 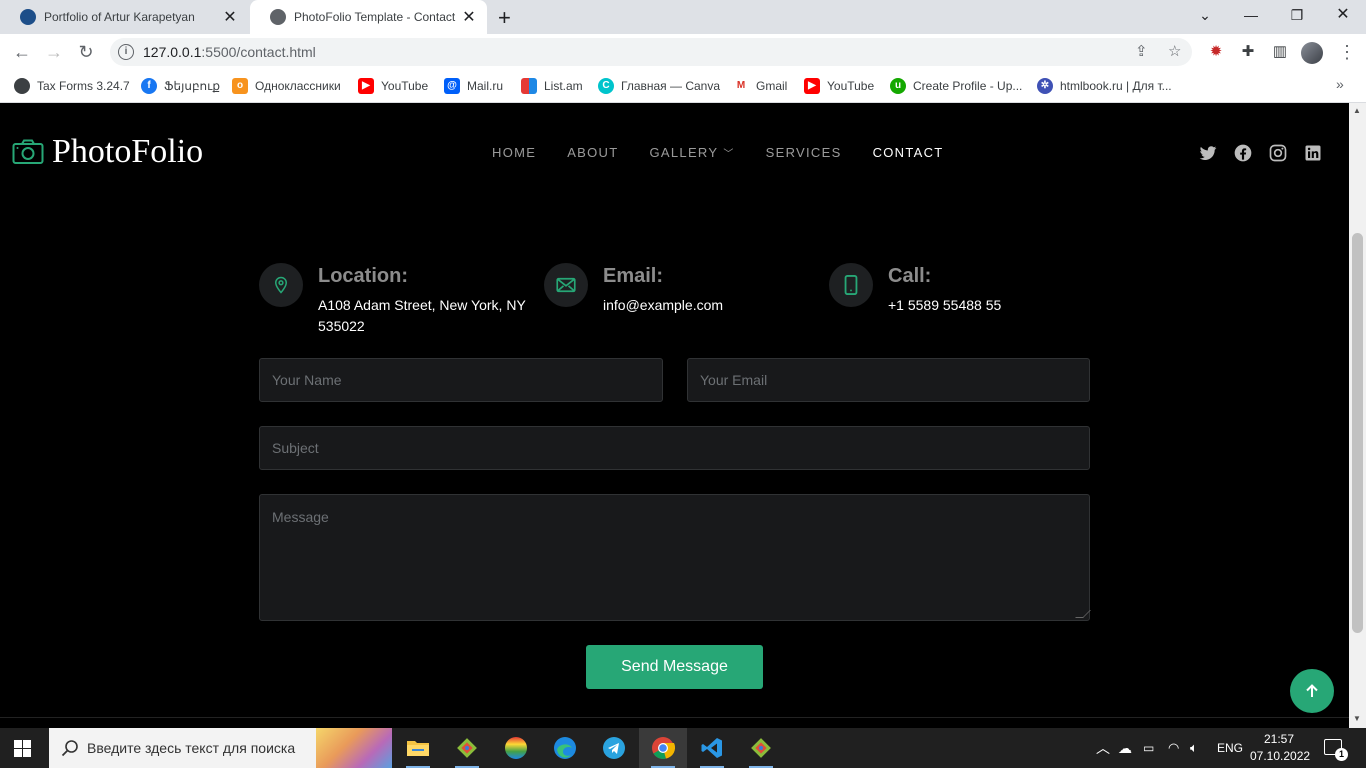 I want to click on email-field: Your Email, so click(x=888, y=380).